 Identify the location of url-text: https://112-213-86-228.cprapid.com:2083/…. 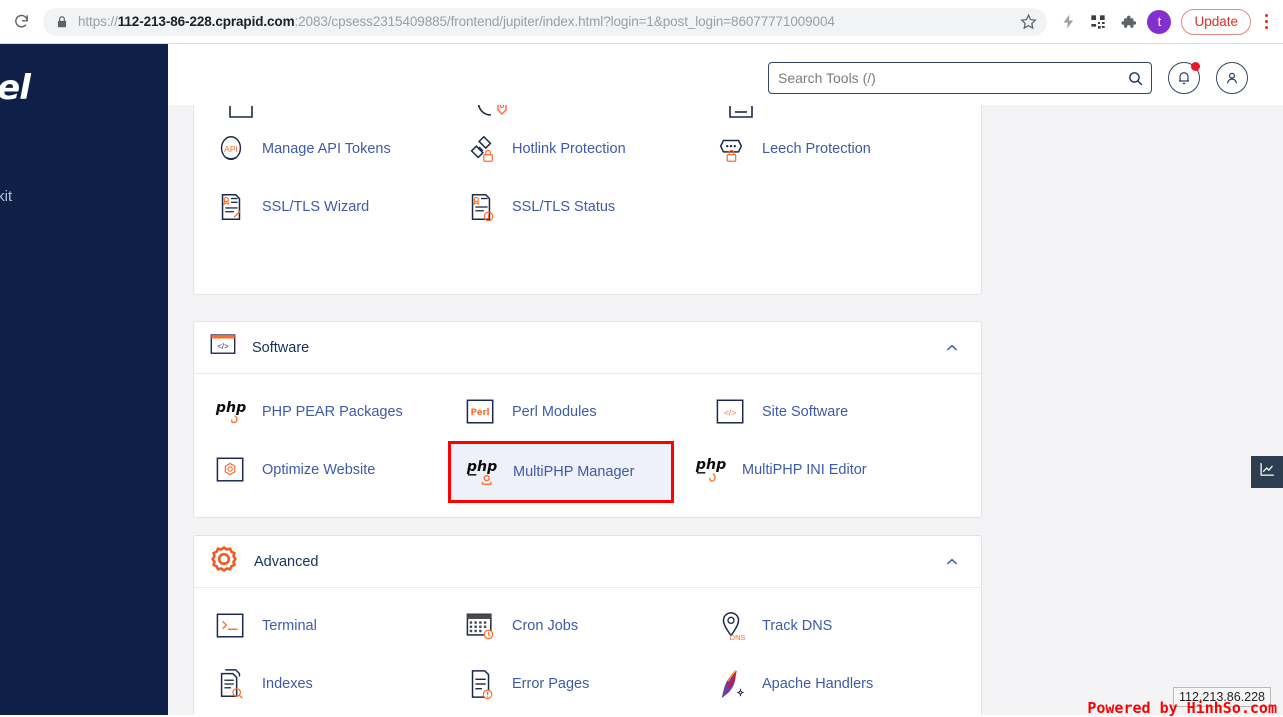
(546, 21).